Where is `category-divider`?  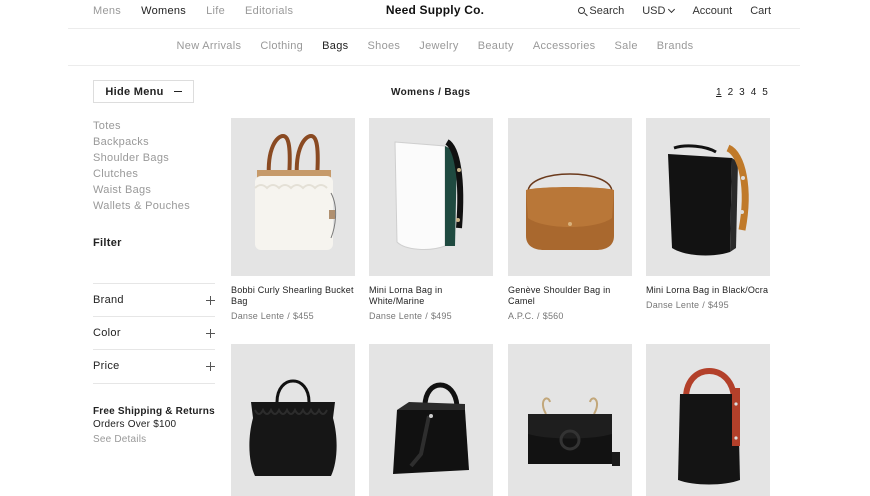
category-divider is located at coordinates (434, 65).